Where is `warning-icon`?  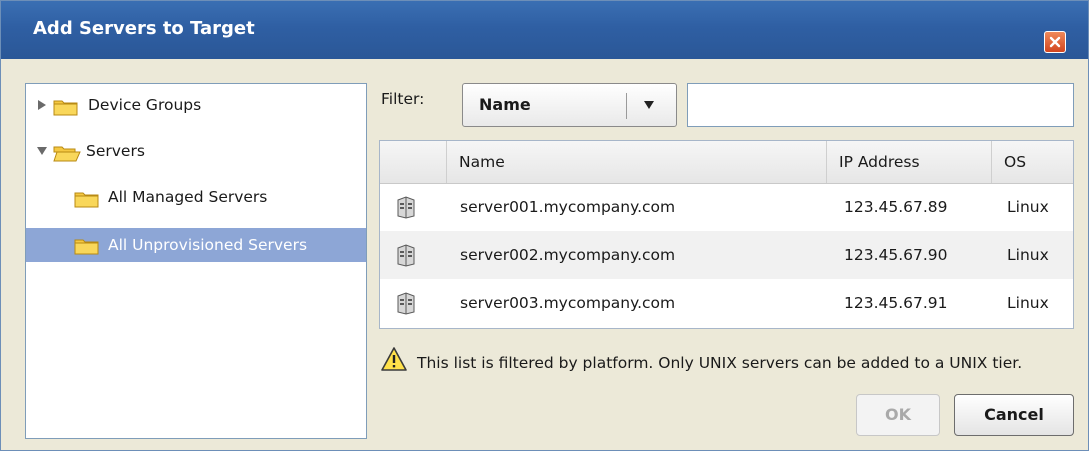 warning-icon is located at coordinates (394, 359).